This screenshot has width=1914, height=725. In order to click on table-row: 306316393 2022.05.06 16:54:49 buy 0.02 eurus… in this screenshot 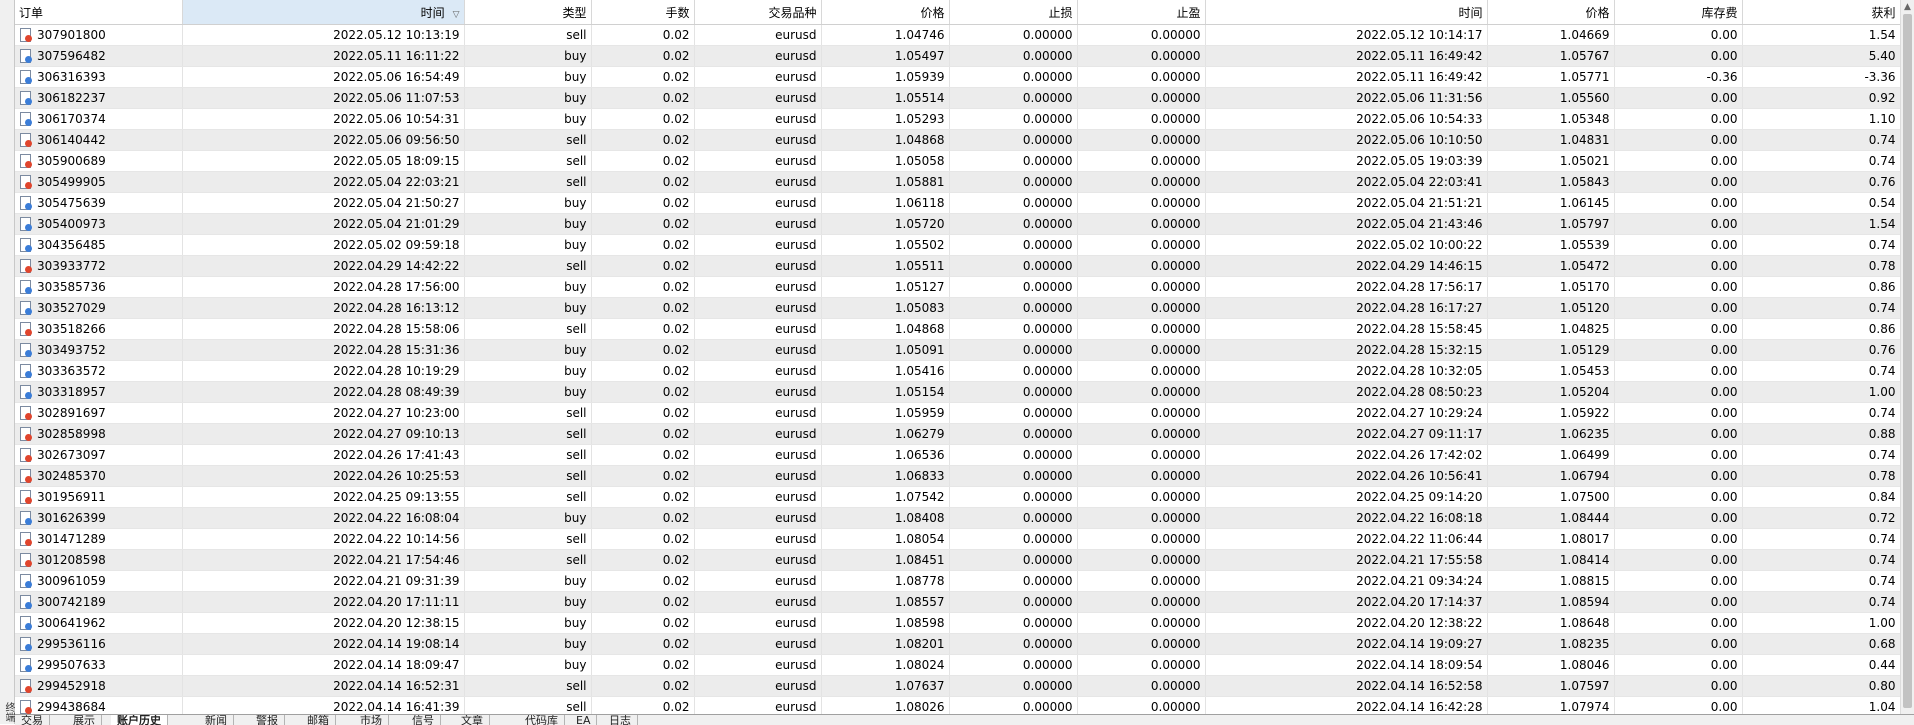, I will do `click(957, 77)`.